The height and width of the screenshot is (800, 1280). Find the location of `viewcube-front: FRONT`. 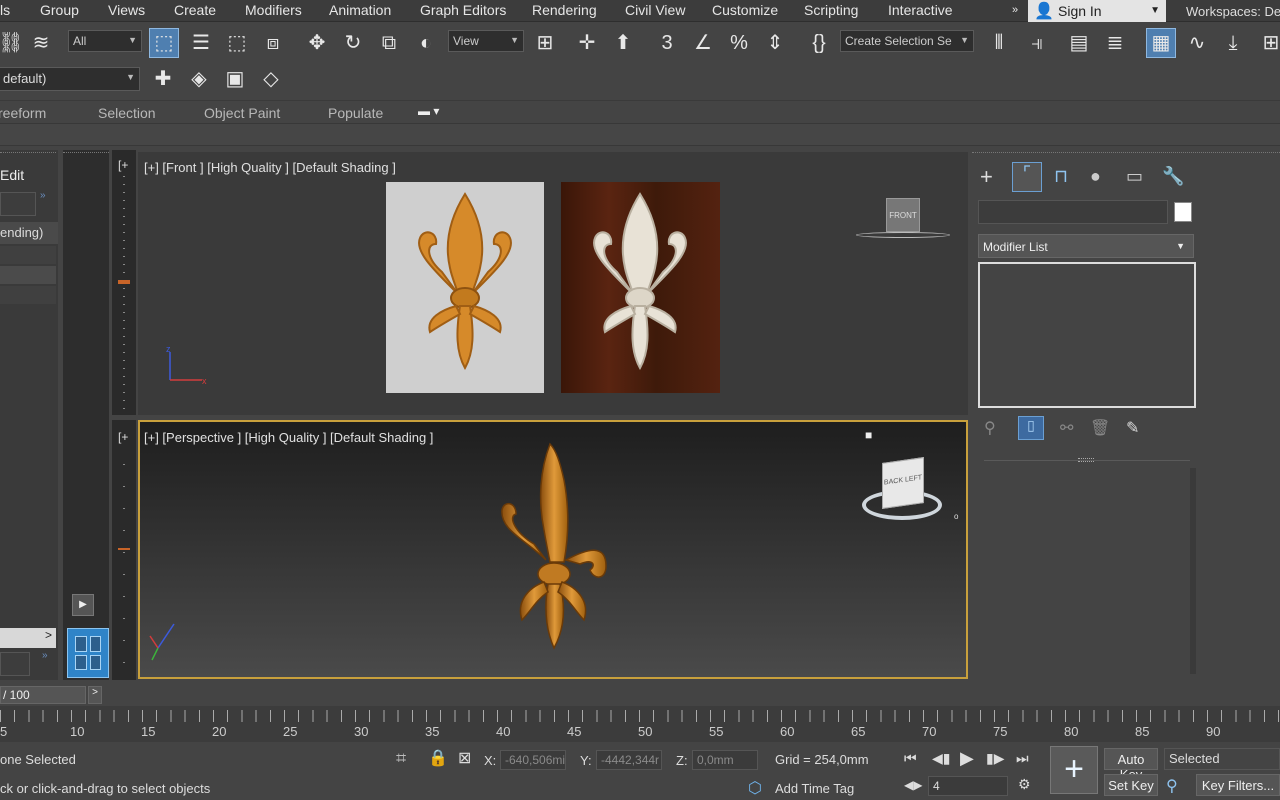

viewcube-front: FRONT is located at coordinates (903, 219).